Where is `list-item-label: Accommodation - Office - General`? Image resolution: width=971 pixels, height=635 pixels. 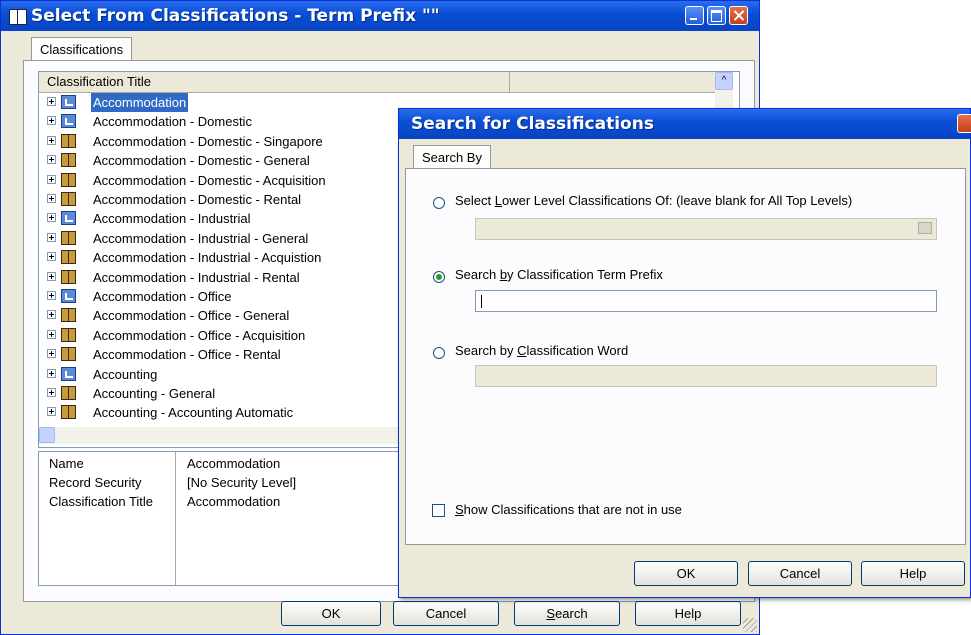
list-item-label: Accommodation - Office - General is located at coordinates (191, 316).